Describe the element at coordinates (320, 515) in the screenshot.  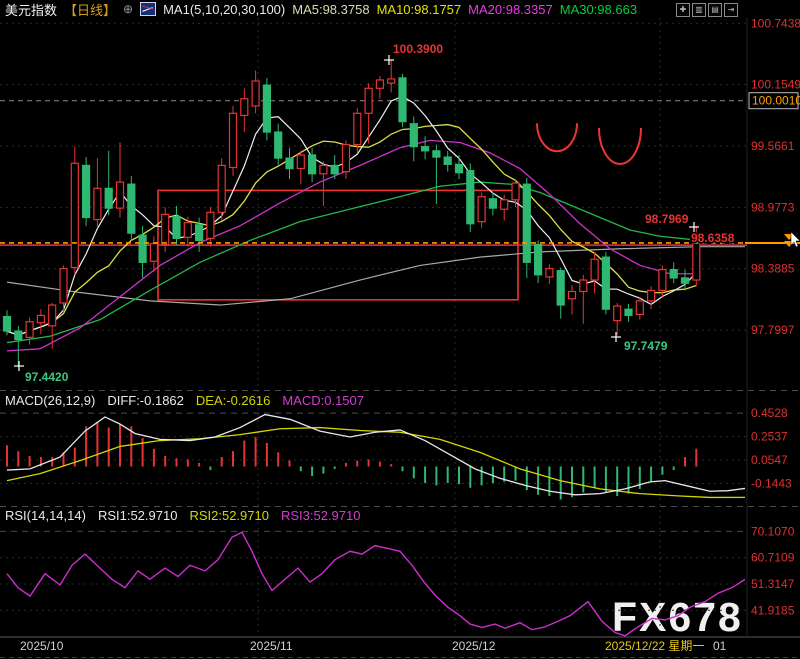
I see `rsi3-value: RSI3:52.9710` at that location.